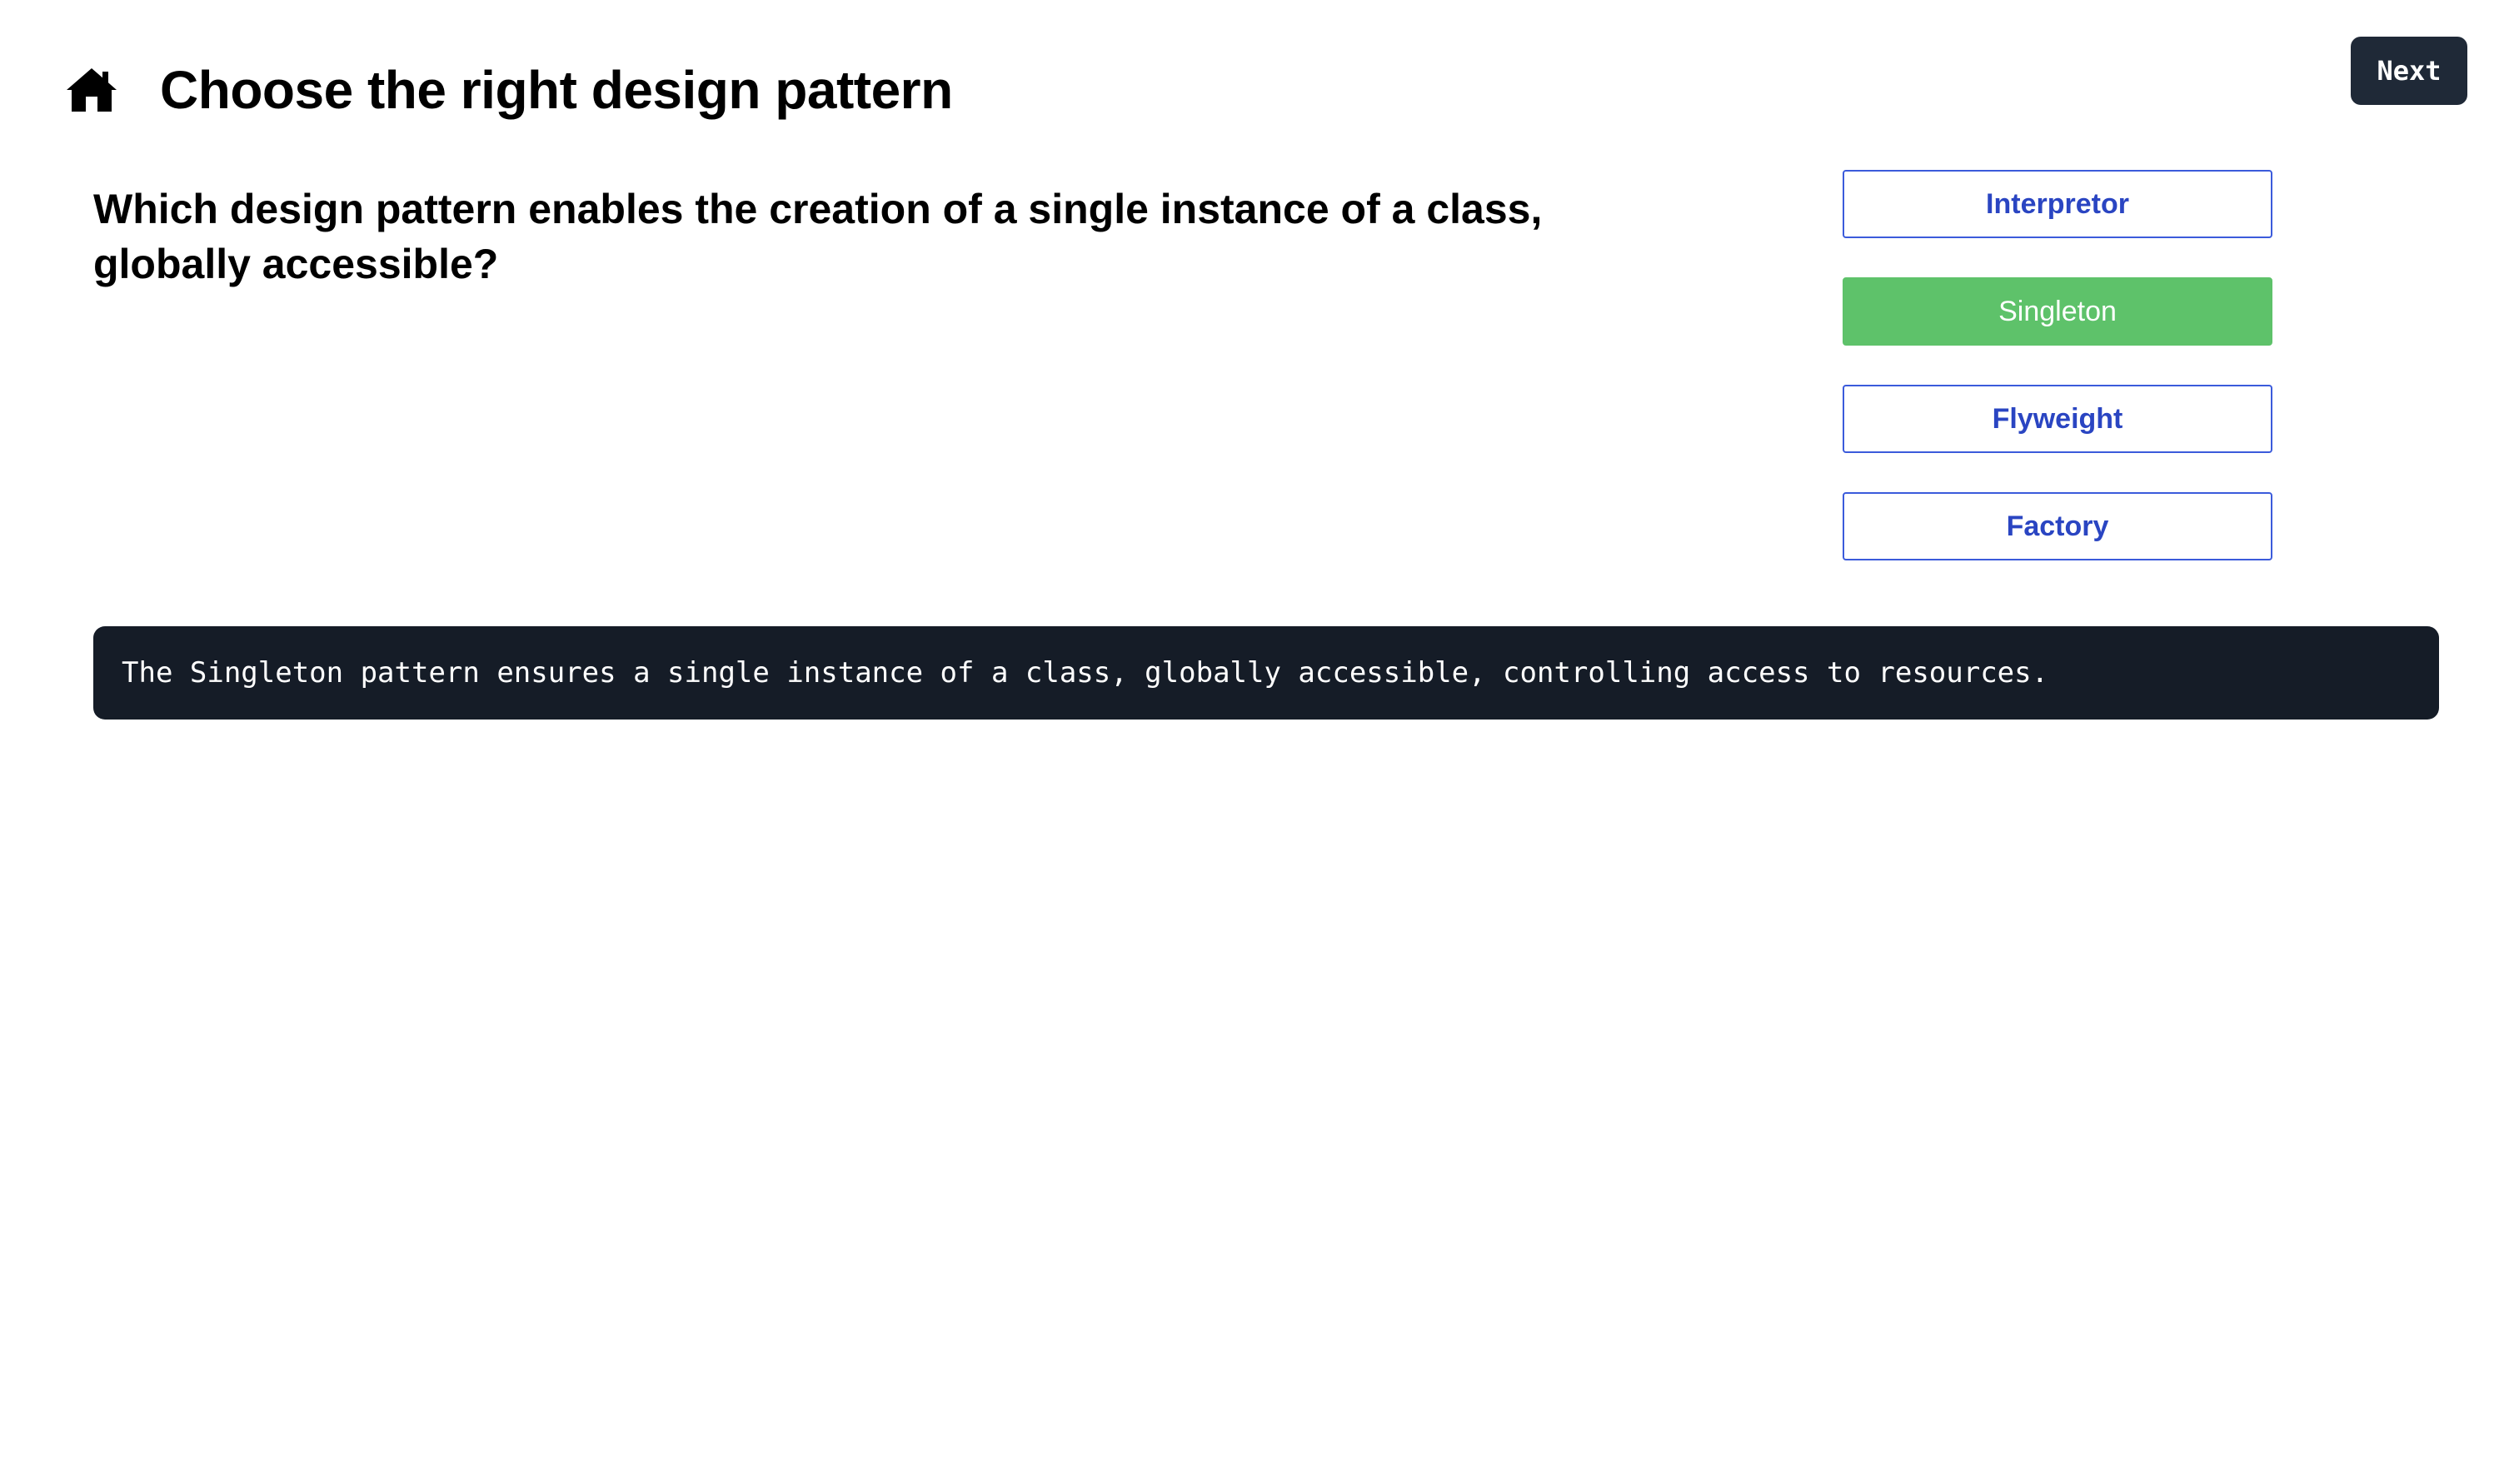  I want to click on page-title: Choose the right design pattern, so click(556, 90).